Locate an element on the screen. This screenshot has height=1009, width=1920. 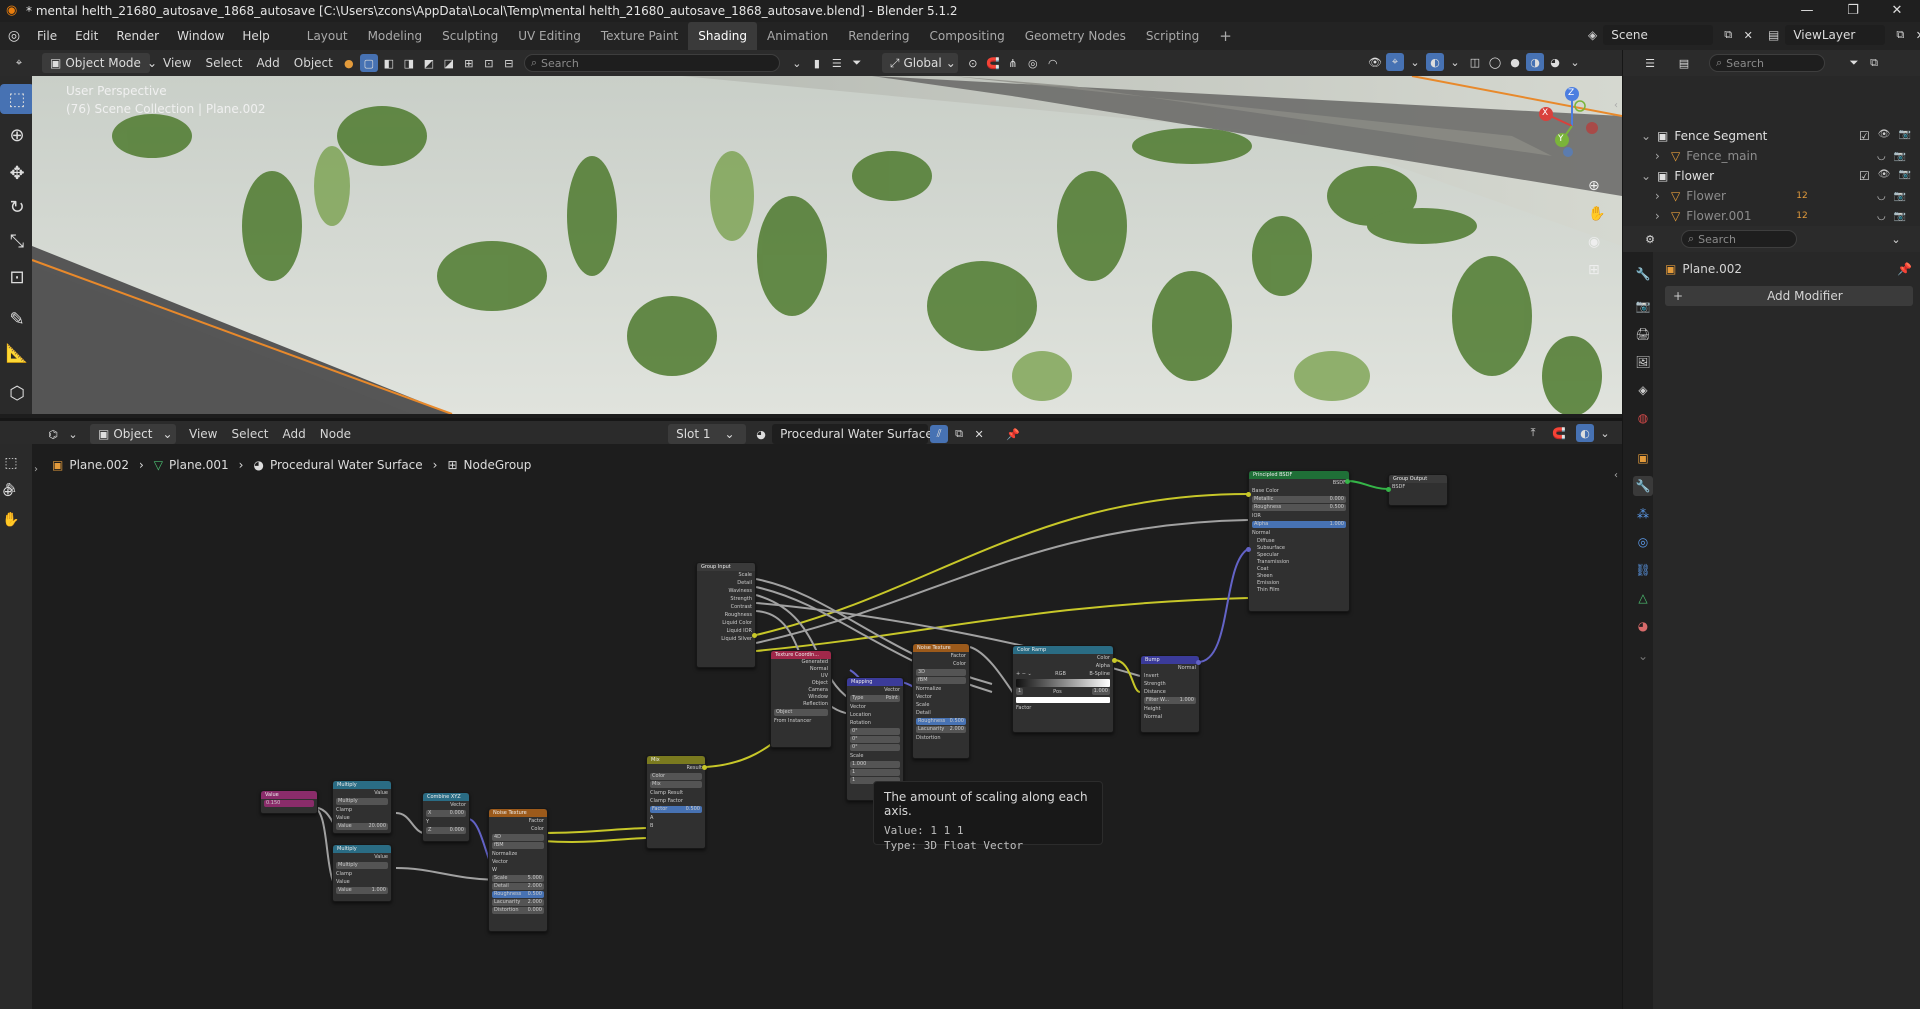
eye-icon: ◡ is located at coordinates (1881, 196).